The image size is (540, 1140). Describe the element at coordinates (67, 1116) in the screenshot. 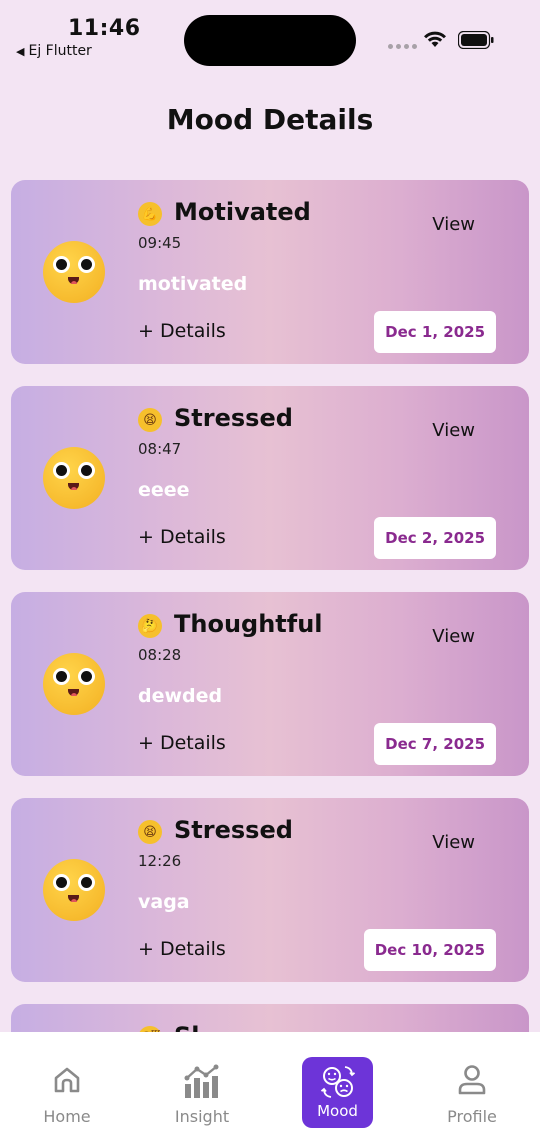

I see `nav-home-label: Home` at that location.